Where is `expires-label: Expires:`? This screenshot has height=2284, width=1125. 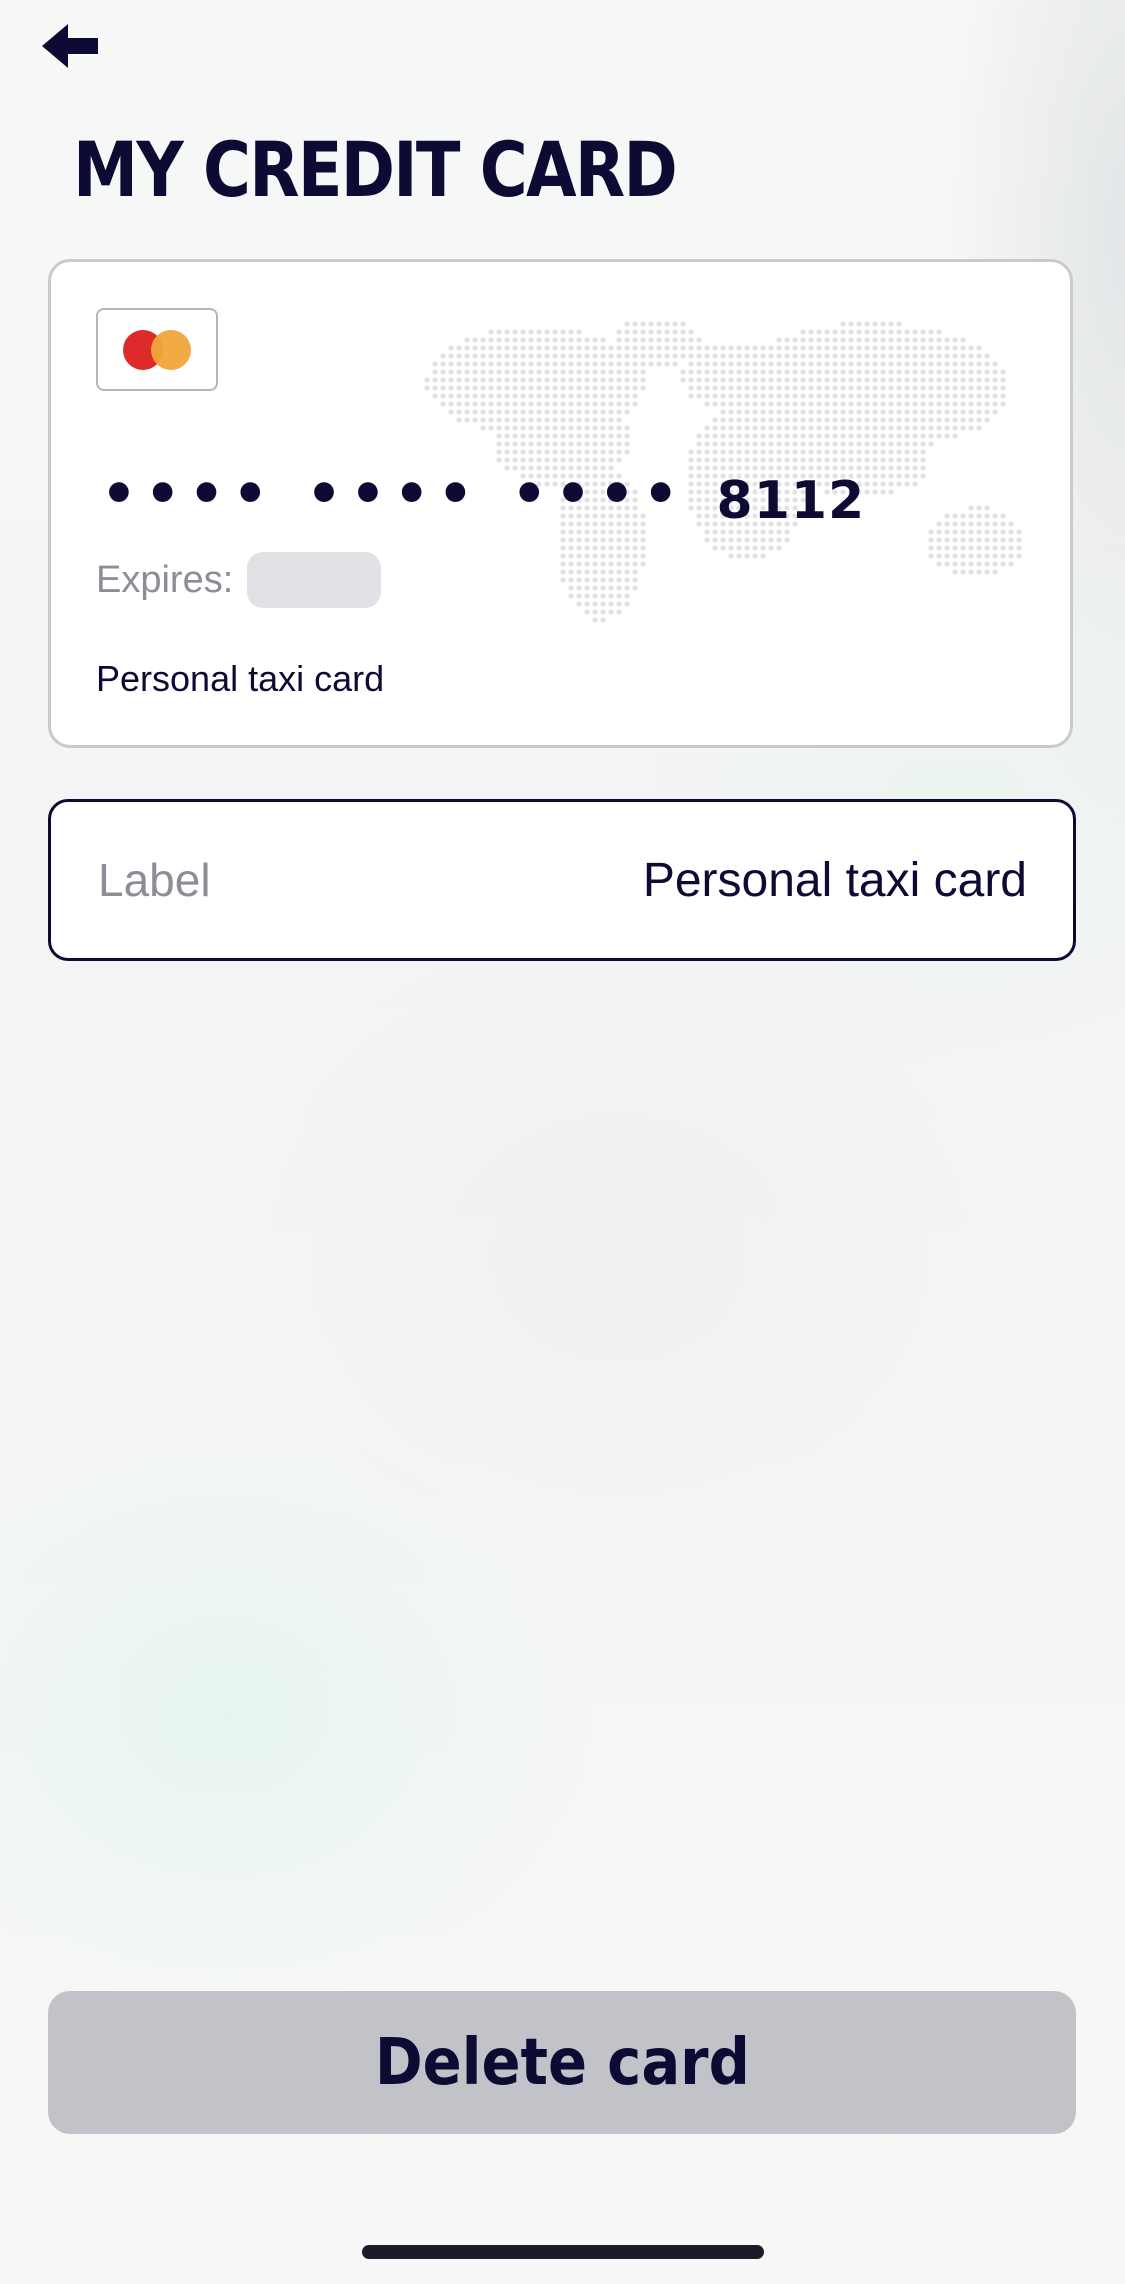 expires-label: Expires: is located at coordinates (165, 579).